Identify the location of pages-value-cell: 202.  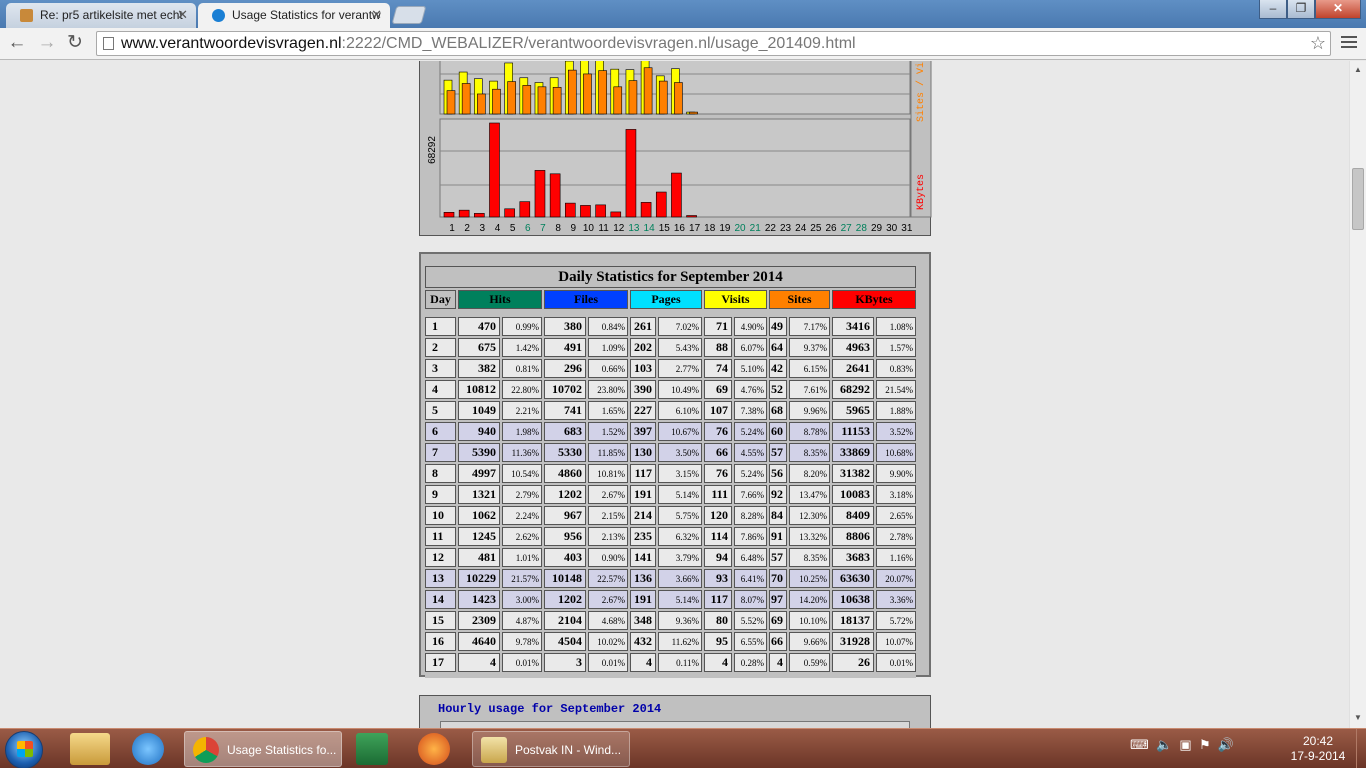
(643, 347).